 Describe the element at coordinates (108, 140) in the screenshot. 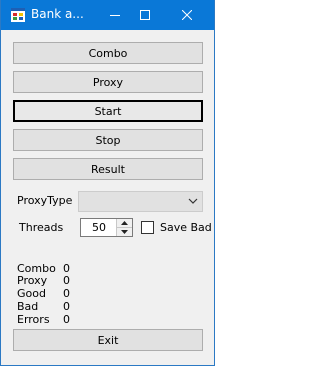

I see `stop-button: Stop` at that location.